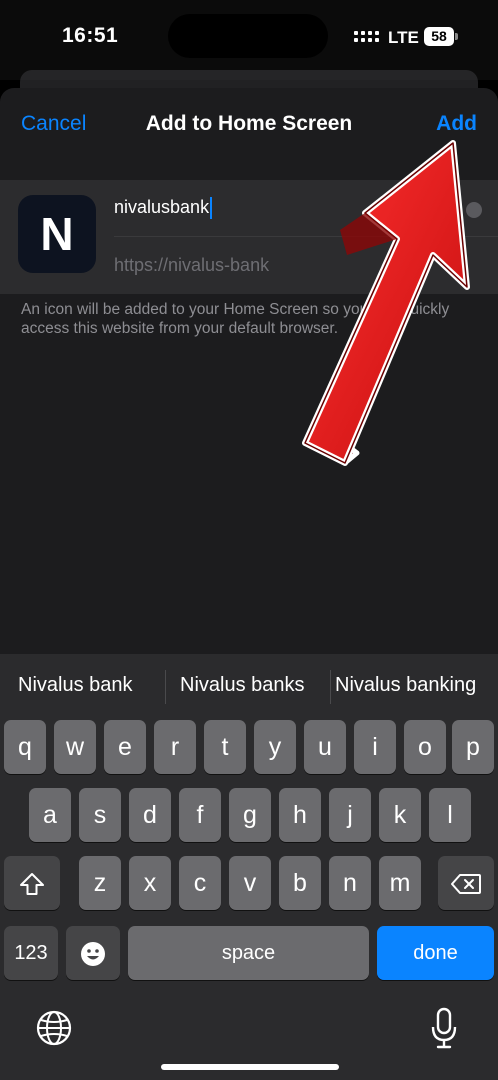 Image resolution: width=498 pixels, height=1080 pixels. I want to click on key-n: n, so click(350, 883).